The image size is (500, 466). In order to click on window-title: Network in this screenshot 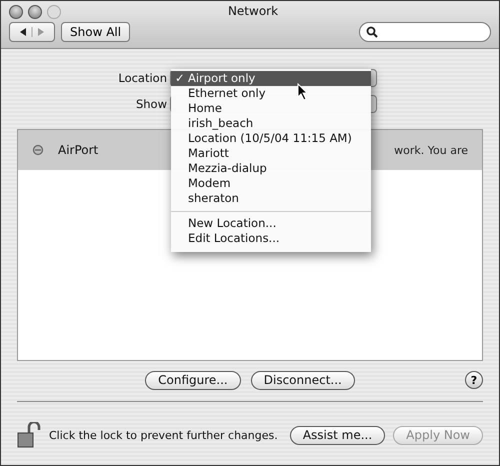, I will do `click(253, 11)`.